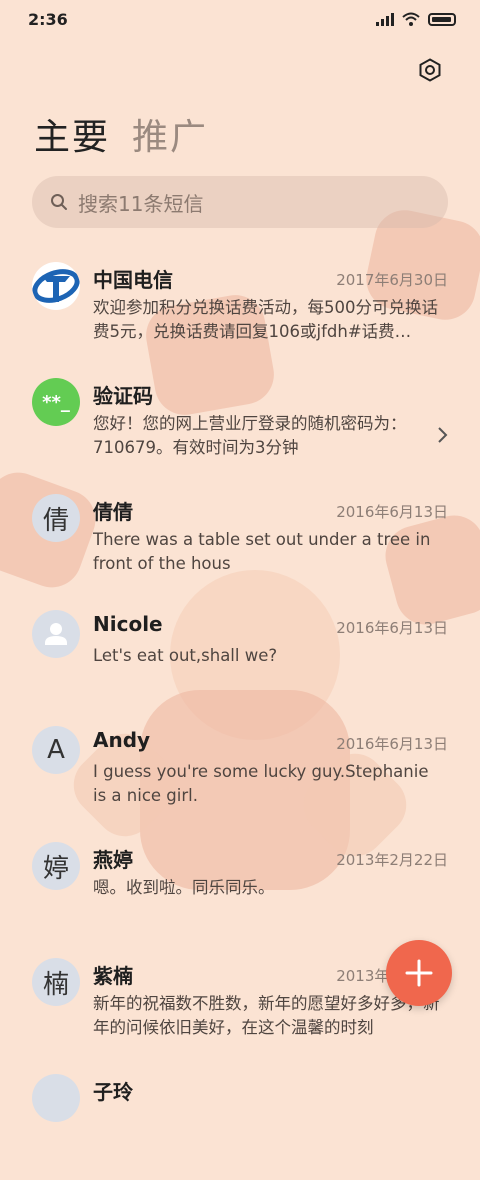  What do you see at coordinates (113, 860) in the screenshot?
I see `contact-name: 燕婷` at bounding box center [113, 860].